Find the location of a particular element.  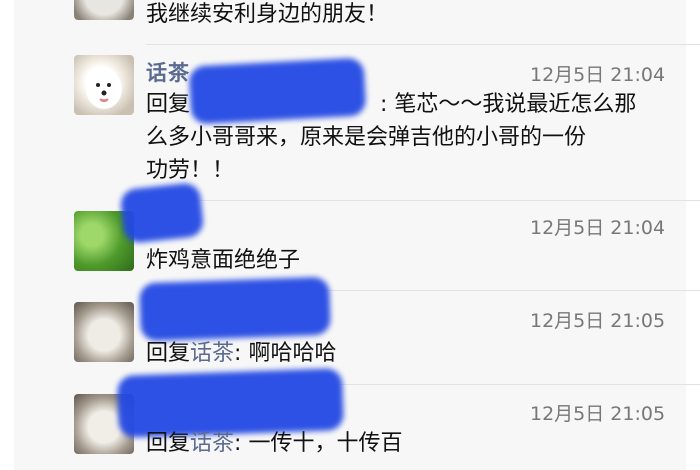

comment-line-1: 笔芯～～我说最近怎么那 is located at coordinates (515, 104).